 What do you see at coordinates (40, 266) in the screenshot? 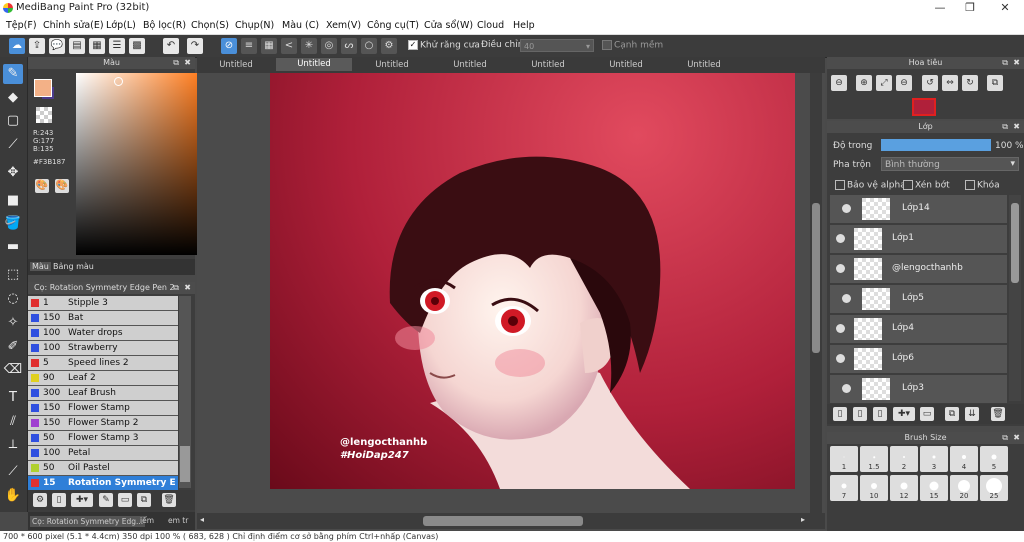
I see `tab-color: Màu` at bounding box center [40, 266].